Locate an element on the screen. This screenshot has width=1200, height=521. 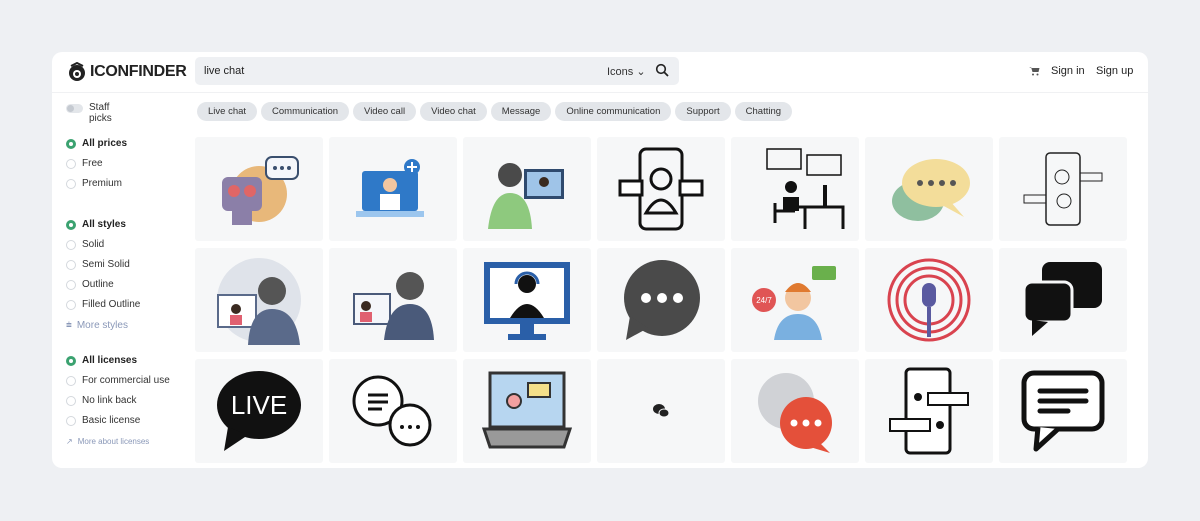
microphone-broadcast-icon is located at coordinates (929, 300).